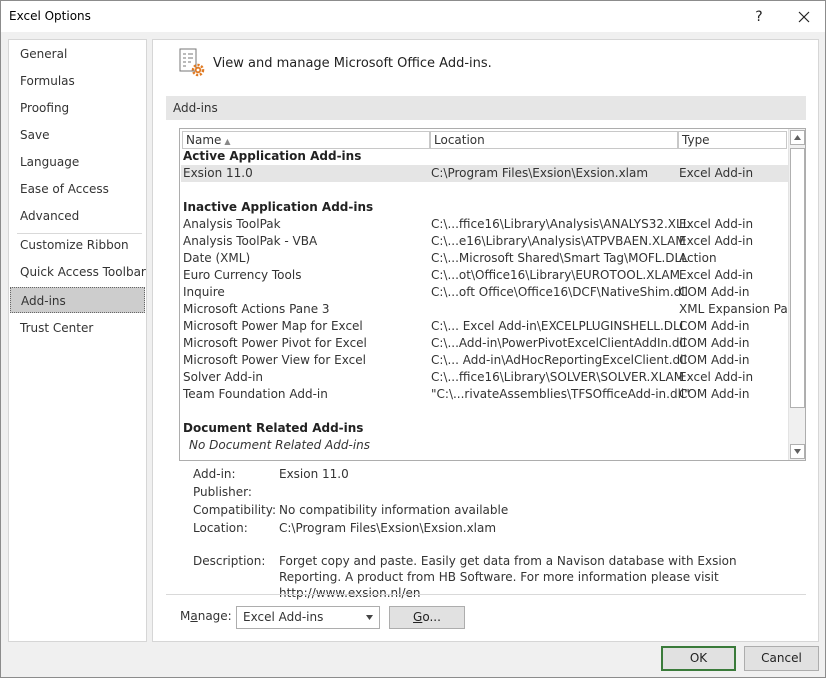 This screenshot has height=678, width=826. What do you see at coordinates (273, 326) in the screenshot?
I see `cell-name: Microsoft Power Map for Excel` at bounding box center [273, 326].